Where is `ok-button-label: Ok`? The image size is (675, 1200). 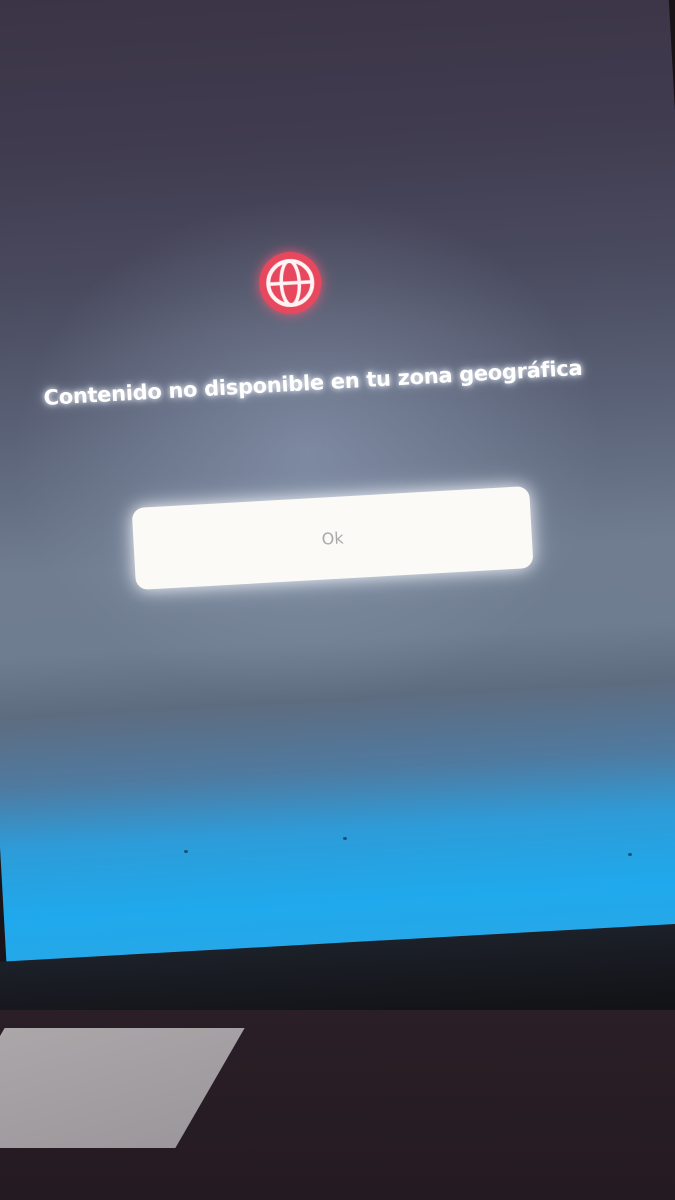 ok-button-label: Ok is located at coordinates (333, 538).